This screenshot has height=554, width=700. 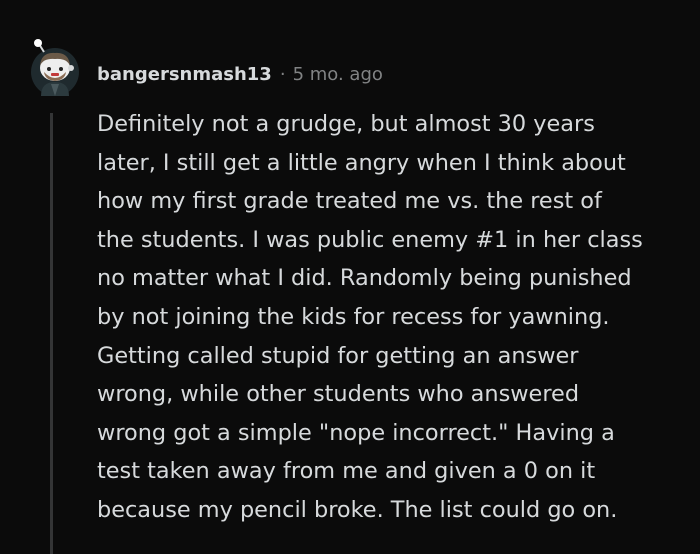 I want to click on snoo-avatar-icon, so click(x=55, y=68).